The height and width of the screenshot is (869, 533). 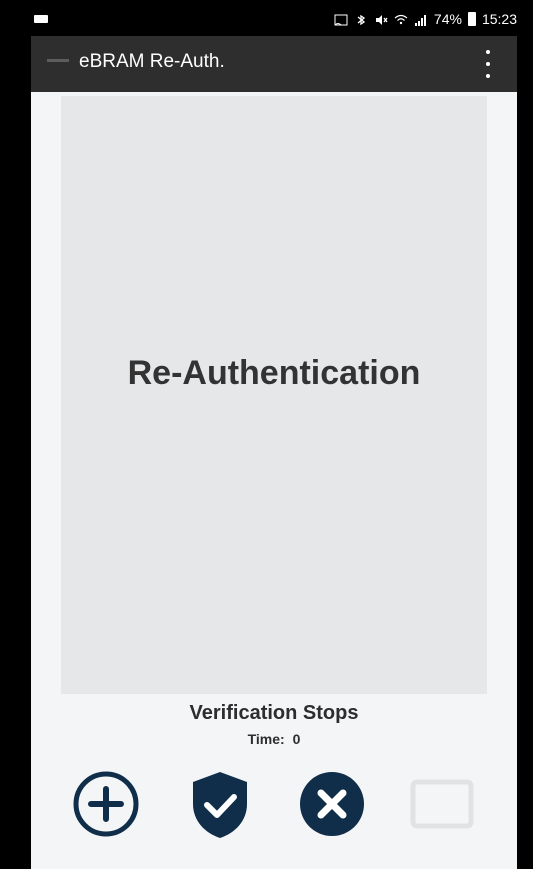 I want to click on add-circle-icon, so click(x=106, y=804).